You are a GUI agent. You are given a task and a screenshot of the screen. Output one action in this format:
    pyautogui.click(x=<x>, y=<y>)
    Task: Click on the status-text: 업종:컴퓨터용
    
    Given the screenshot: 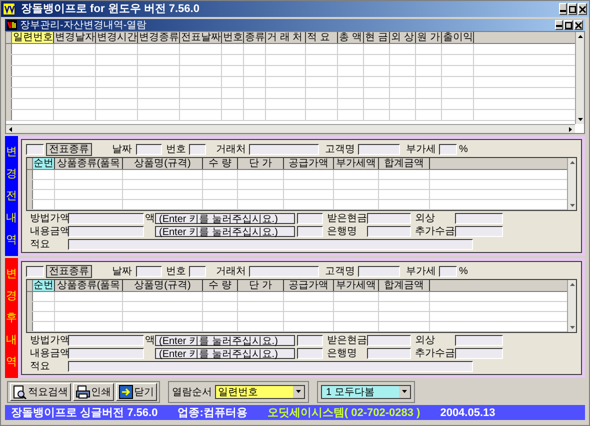 What is the action you would take?
    pyautogui.click(x=213, y=412)
    